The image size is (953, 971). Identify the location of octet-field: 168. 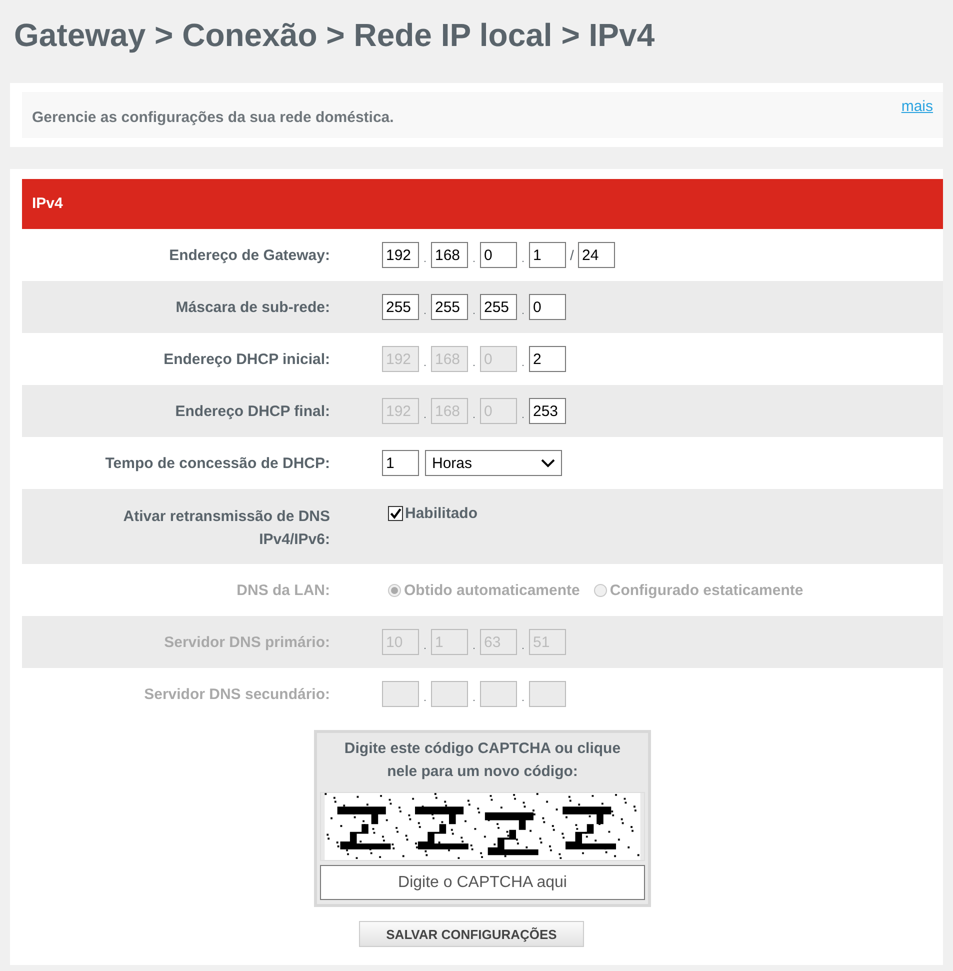
(449, 255).